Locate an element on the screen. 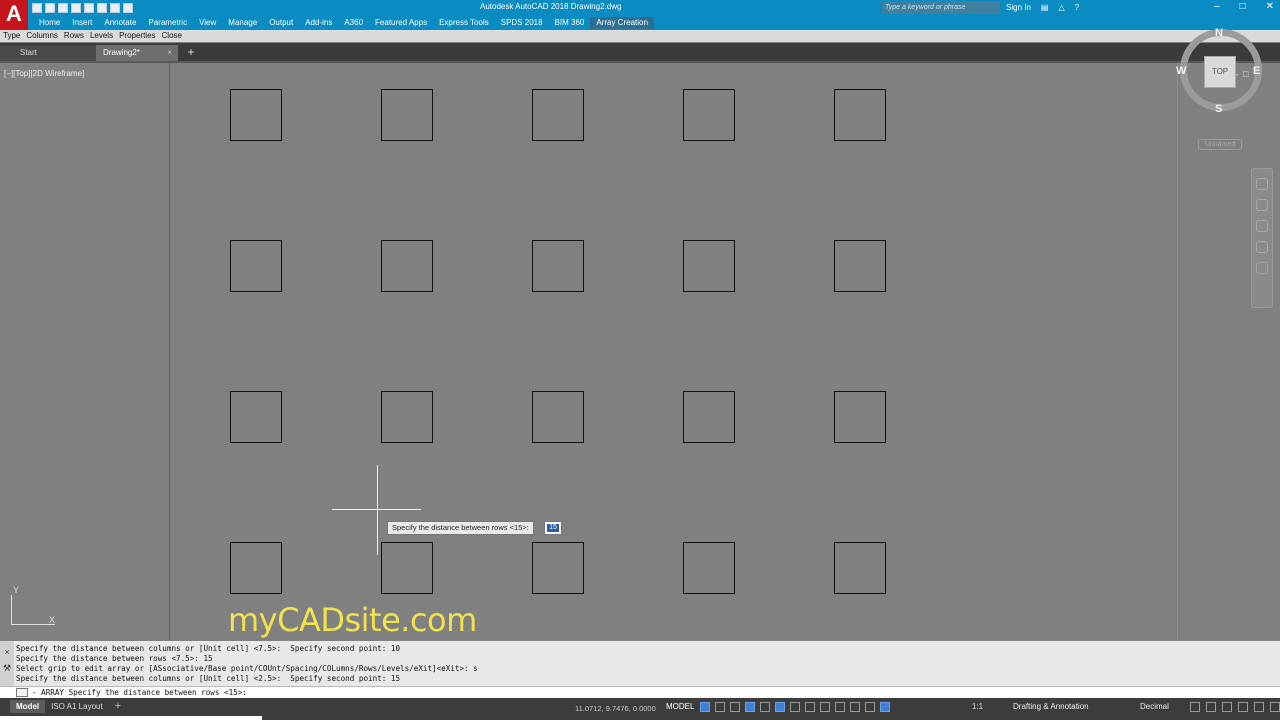  tab-add-ins: Add-ins is located at coordinates (318, 23).